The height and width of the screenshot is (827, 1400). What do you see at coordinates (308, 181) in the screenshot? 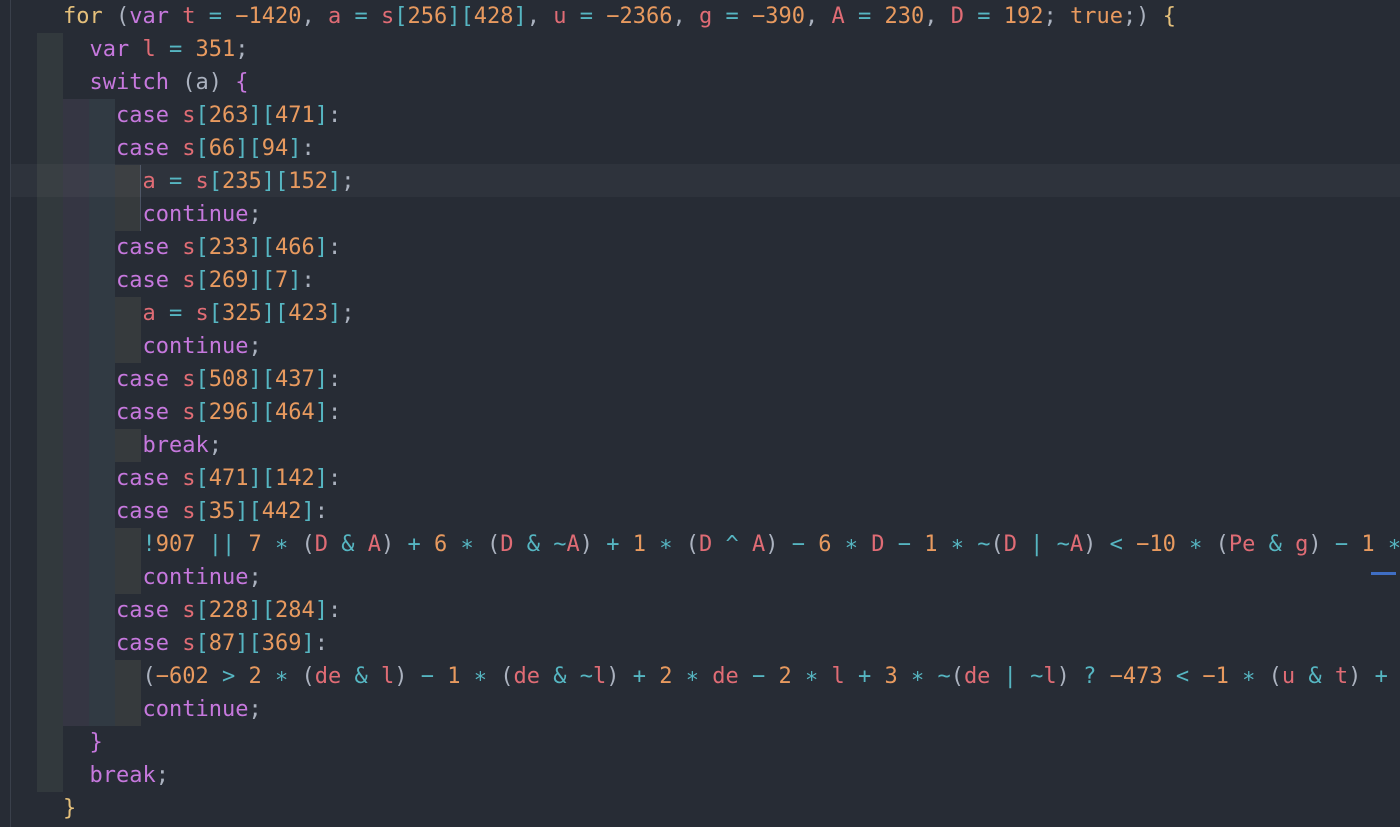
I see `code-token: 152` at bounding box center [308, 181].